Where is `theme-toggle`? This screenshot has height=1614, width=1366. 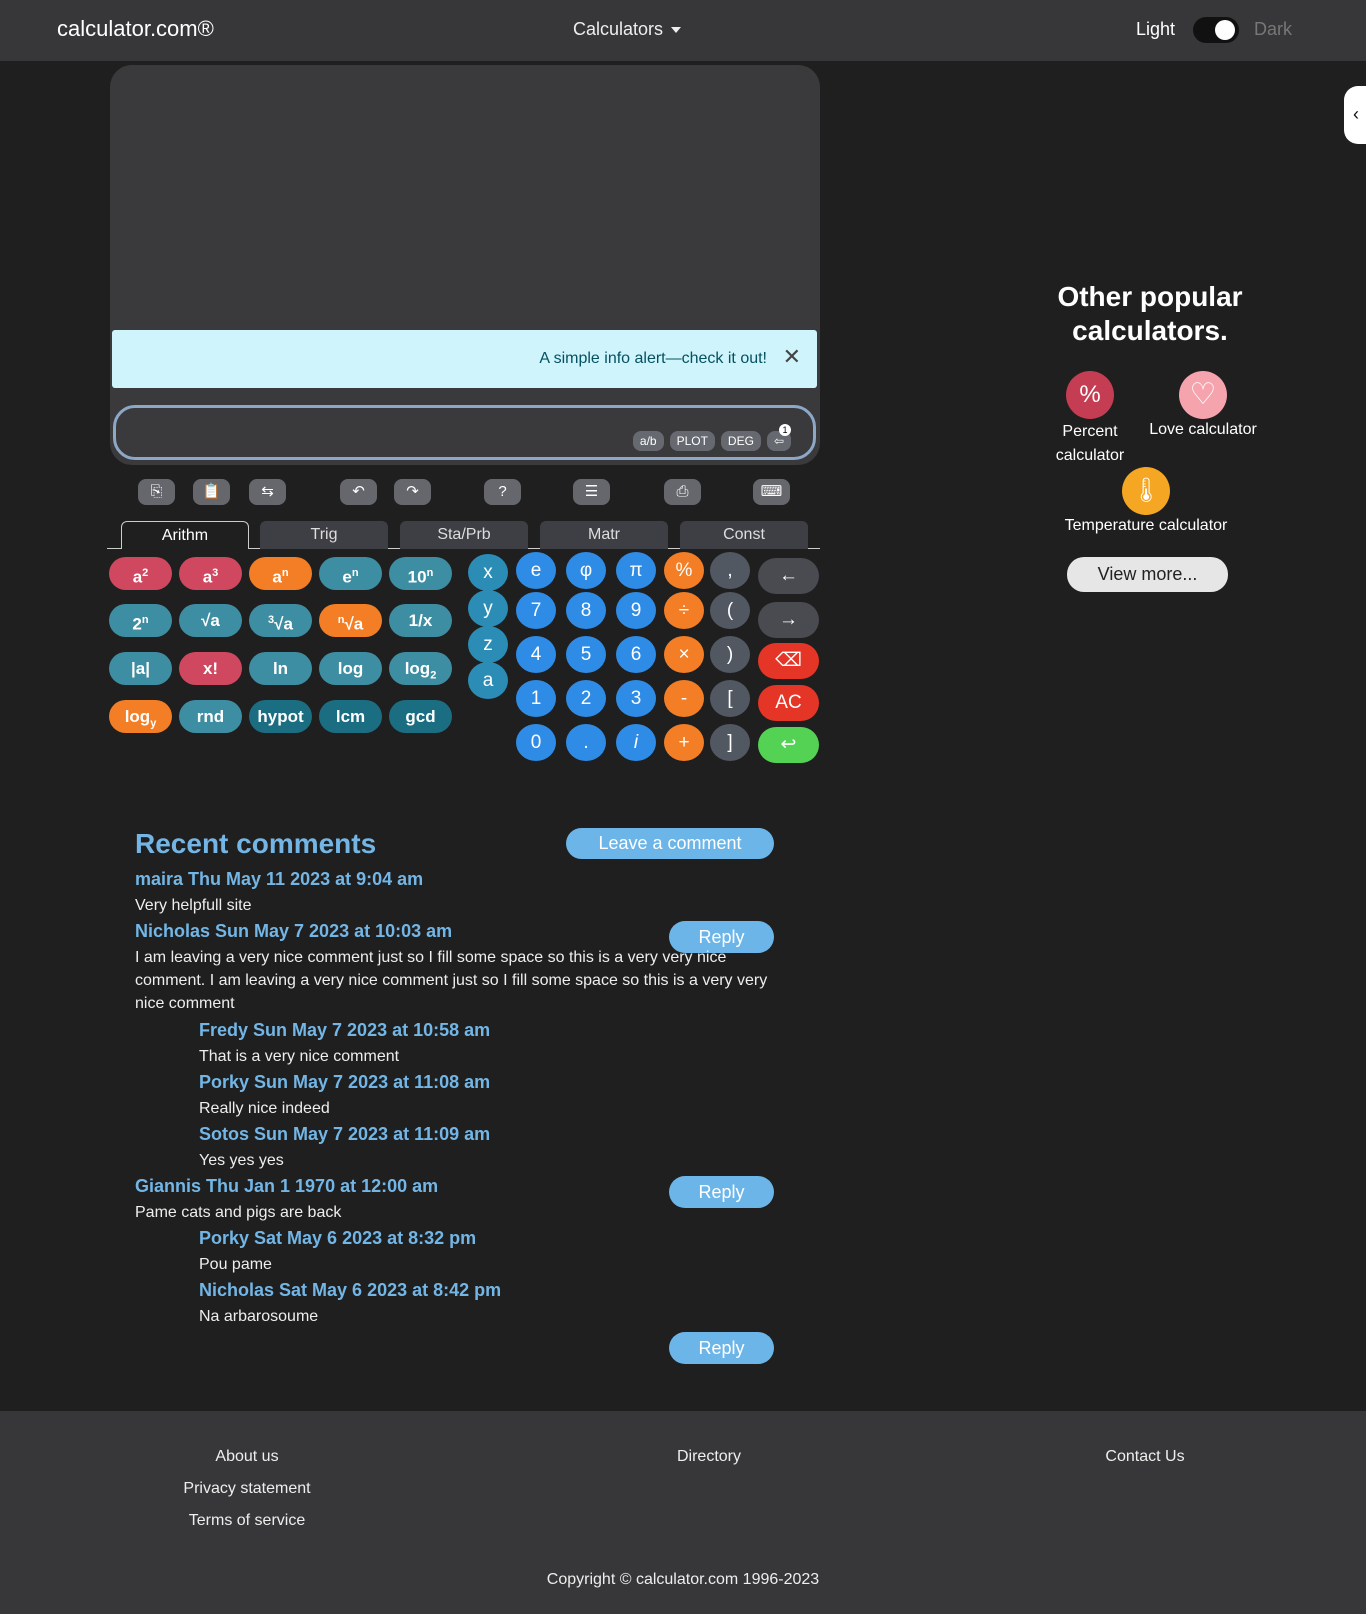
theme-toggle is located at coordinates (1216, 30).